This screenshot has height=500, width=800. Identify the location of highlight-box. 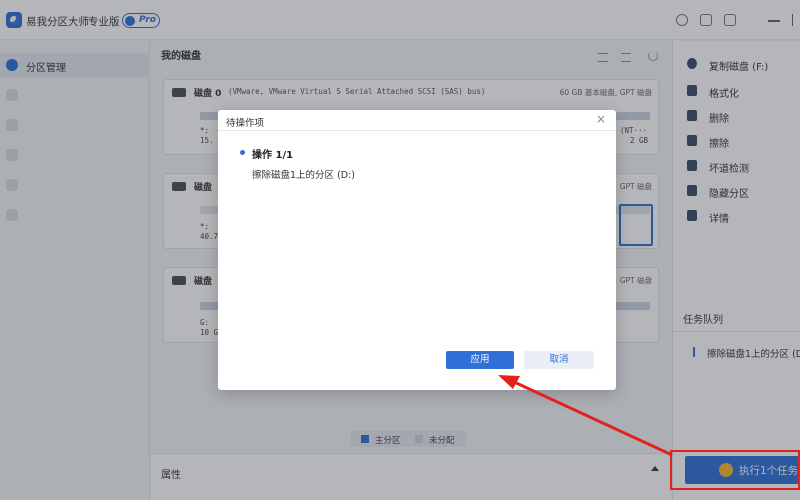
(735, 470).